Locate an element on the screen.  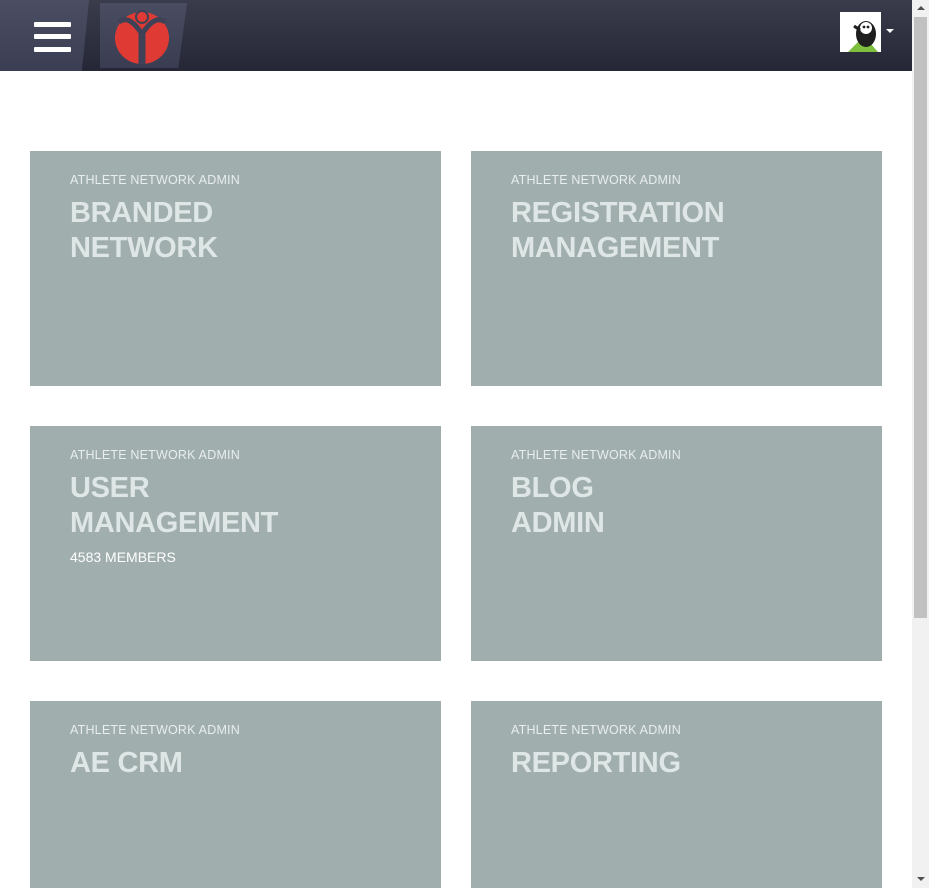
athlete-network-logo-icon is located at coordinates (142, 37).